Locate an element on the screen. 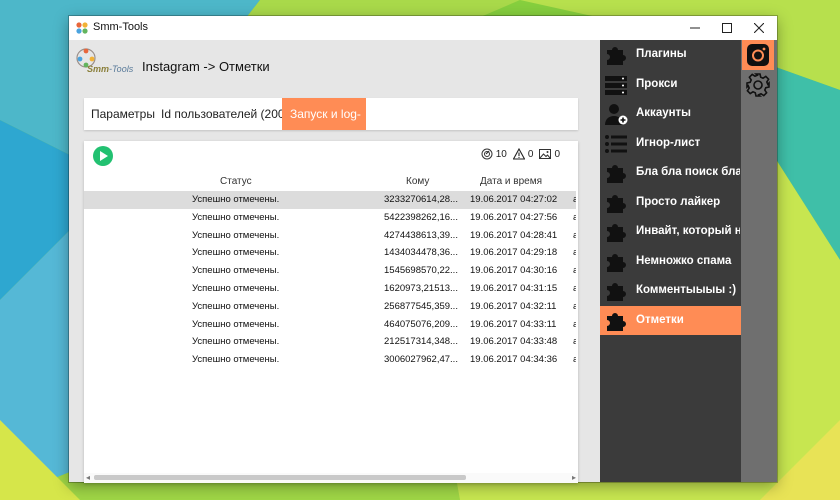 The height and width of the screenshot is (500, 840). sidebar-item-ignore-list: Игнор-лист is located at coordinates (670, 144).